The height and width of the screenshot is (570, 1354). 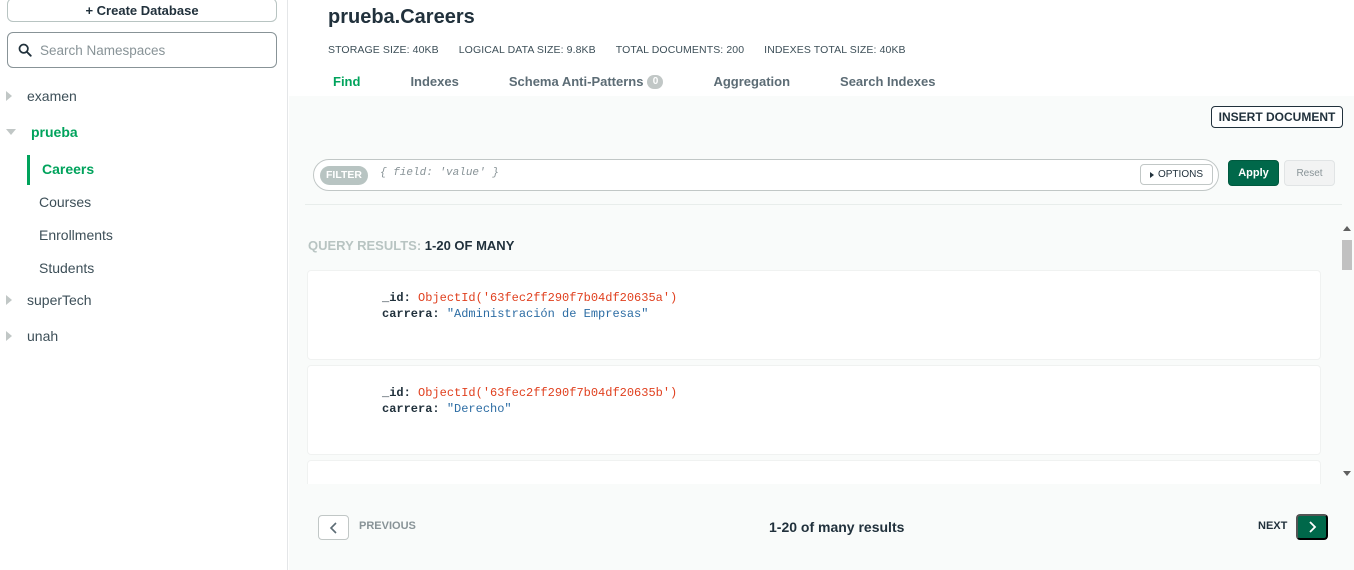 What do you see at coordinates (43, 336) in the screenshot?
I see `sidebar-db-label: unah` at bounding box center [43, 336].